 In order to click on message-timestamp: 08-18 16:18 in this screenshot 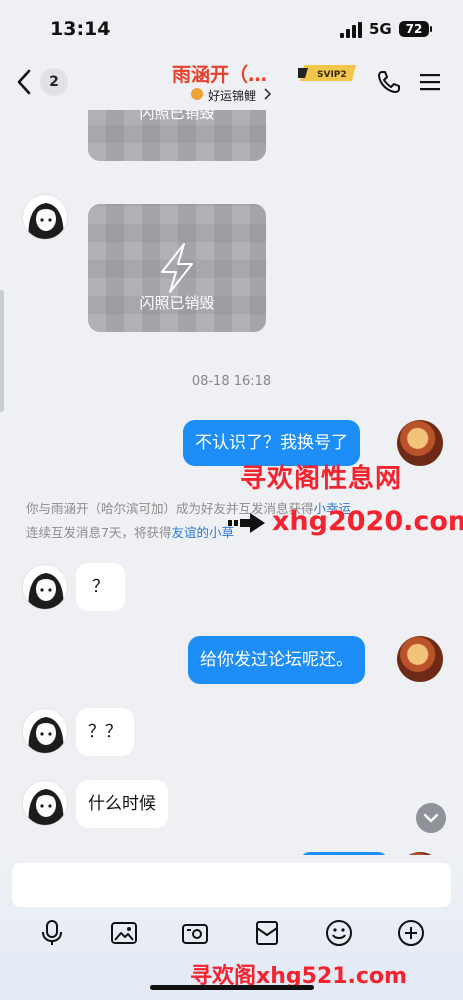, I will do `click(231, 381)`.